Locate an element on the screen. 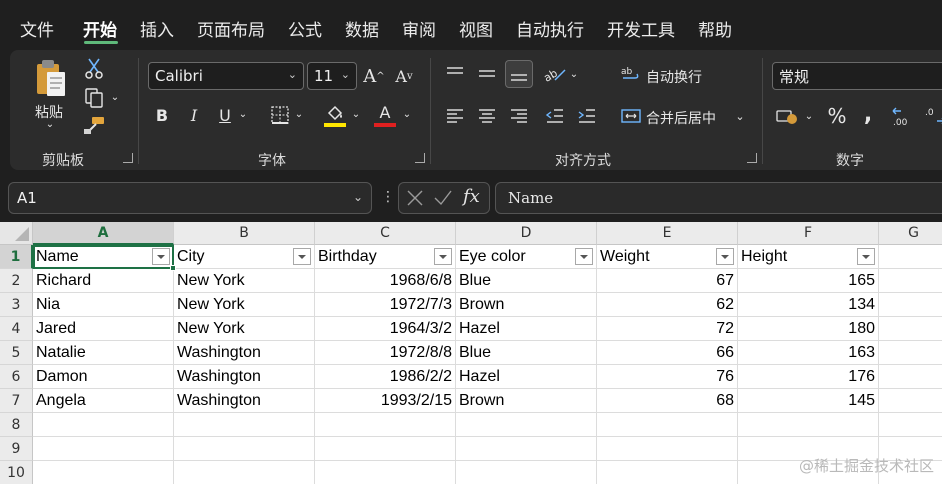  cell-f2: 165 is located at coordinates (808, 281).